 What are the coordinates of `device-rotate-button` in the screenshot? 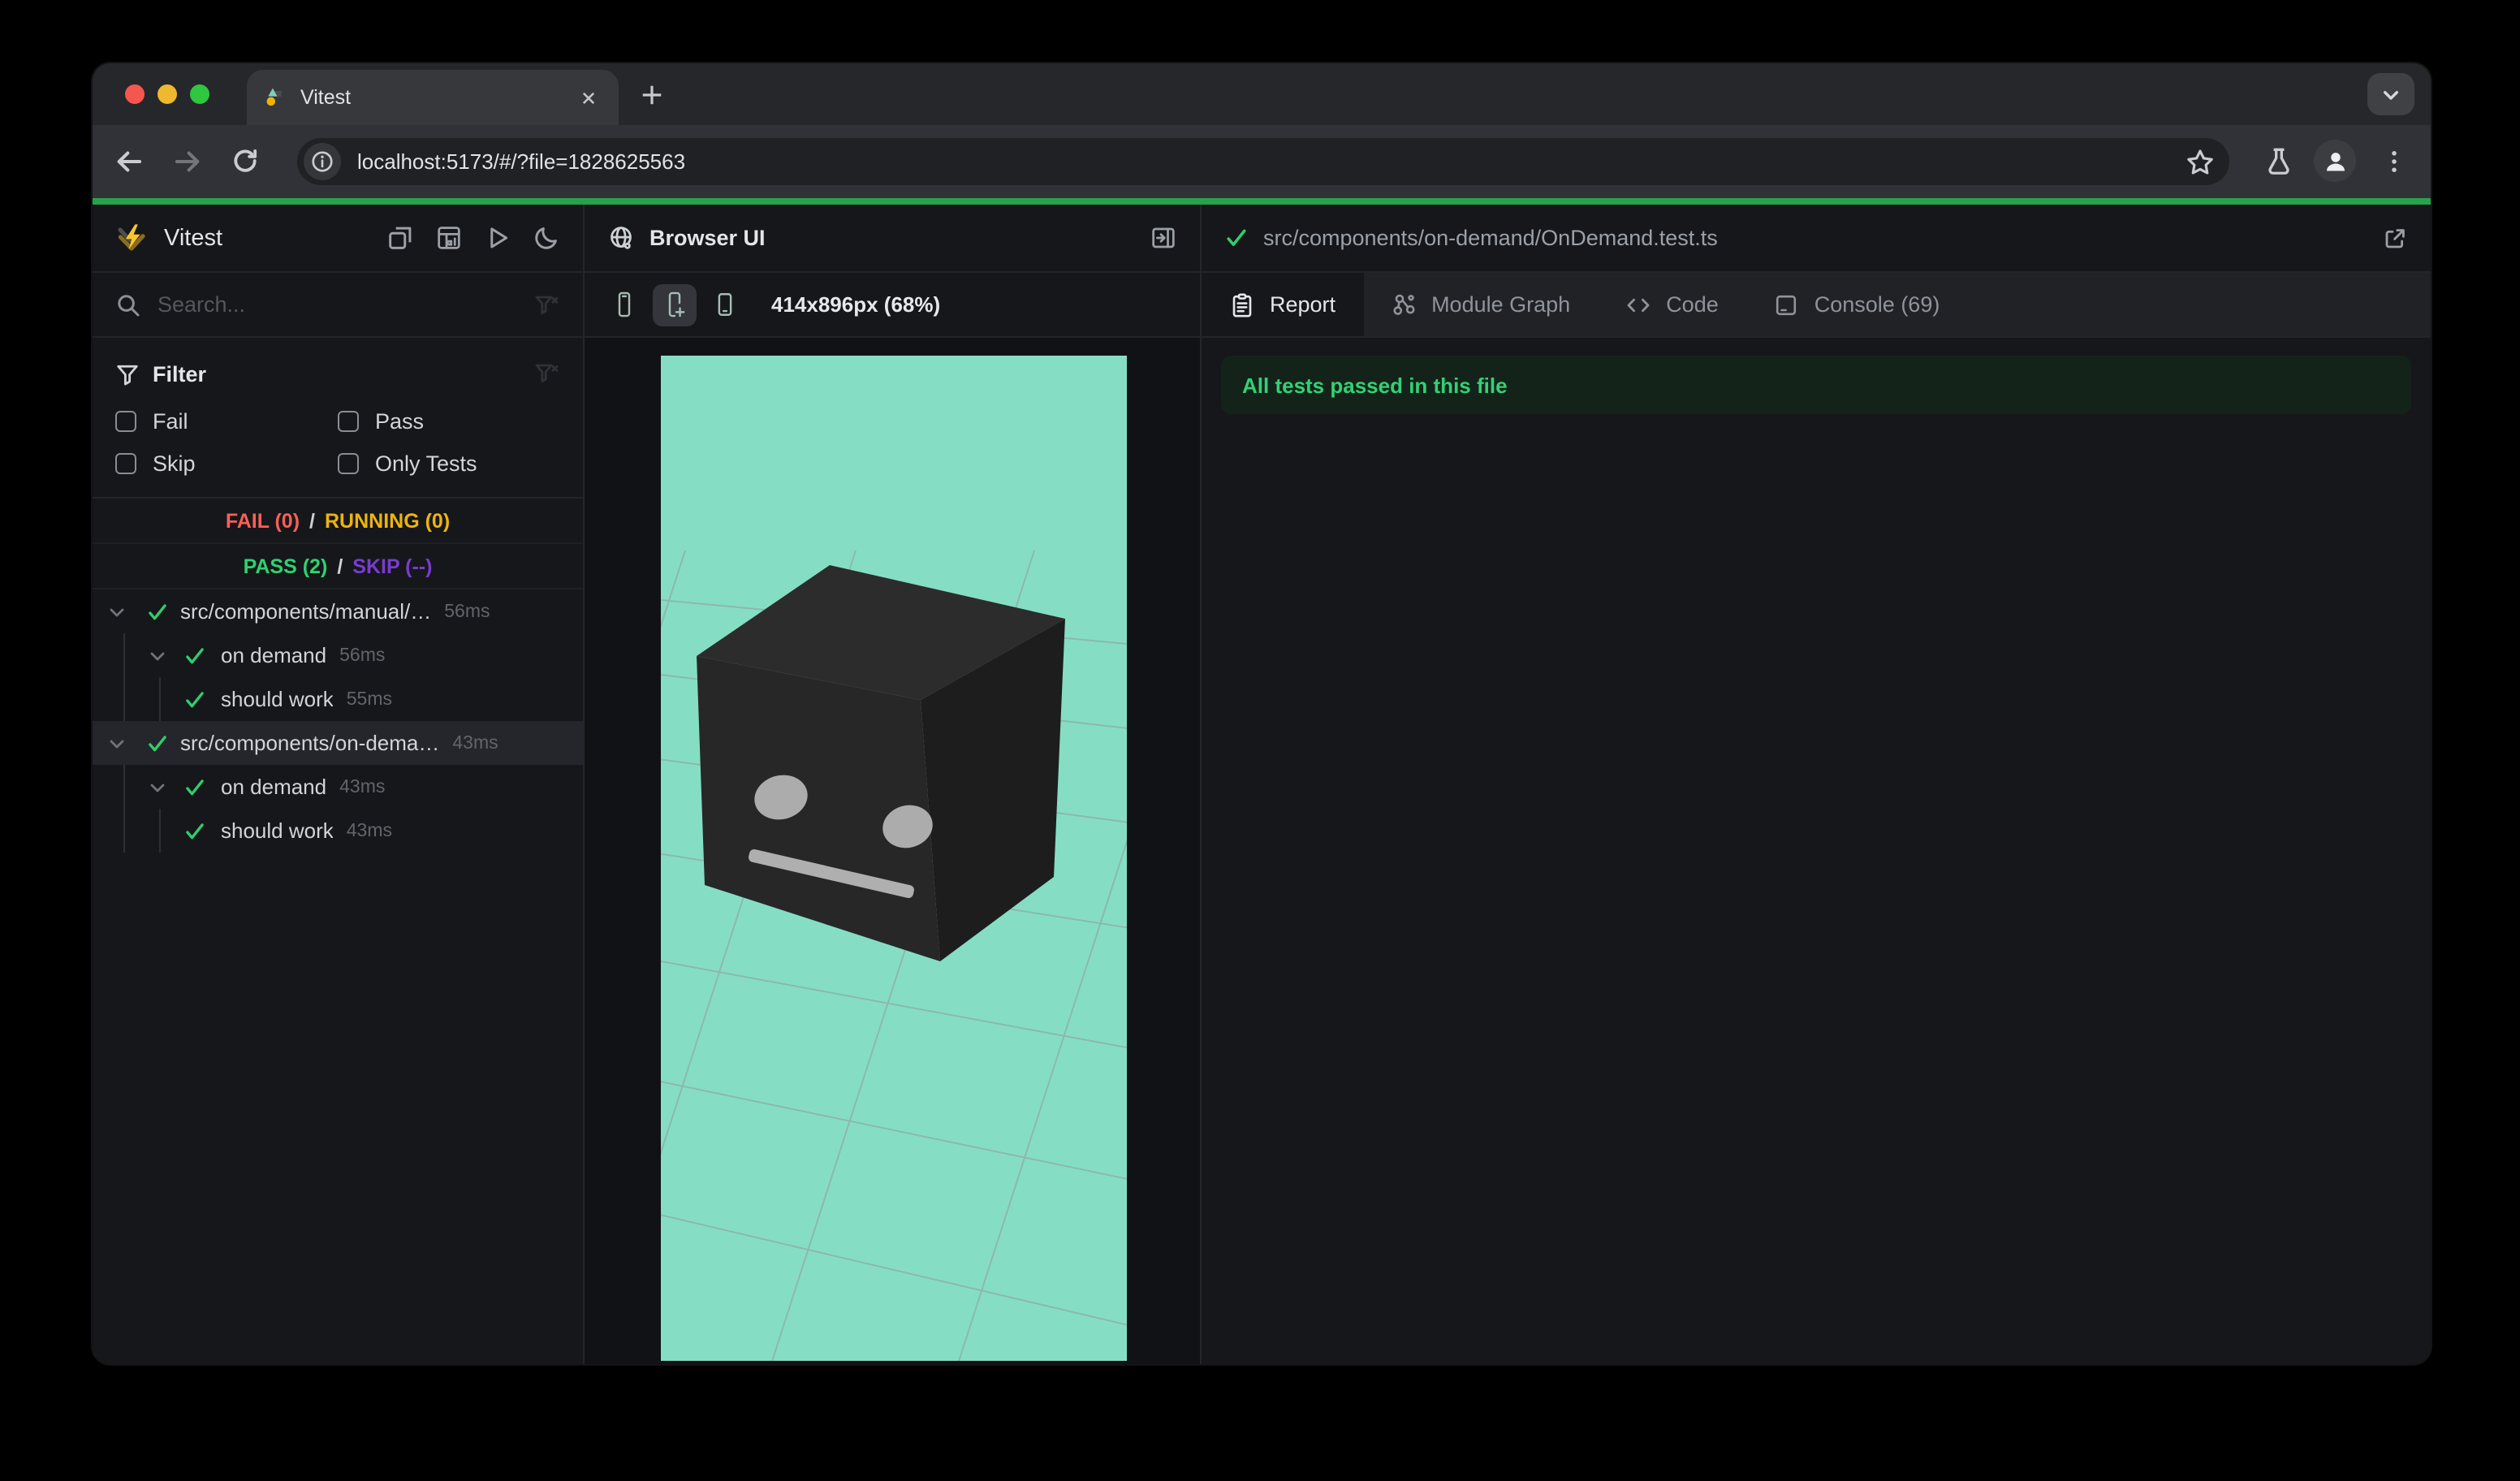 It's located at (725, 304).